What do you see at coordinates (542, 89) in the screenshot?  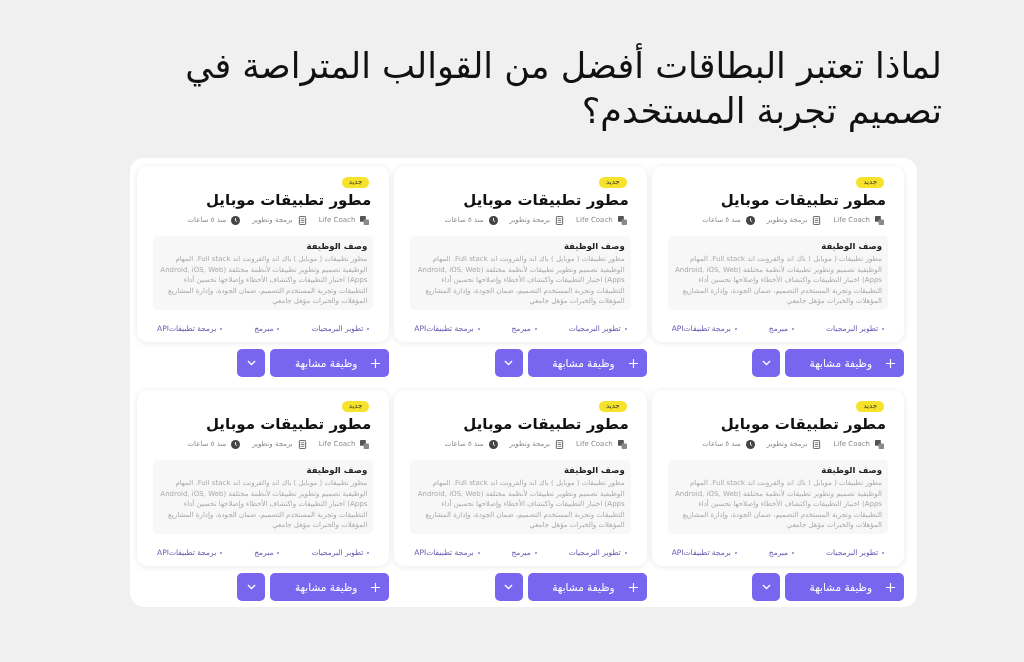 I see `page-heading: لماذا تعتبر البطاقات أفضل من القوالب المتراصة في تصميم تجربة المستخدم؟` at bounding box center [542, 89].